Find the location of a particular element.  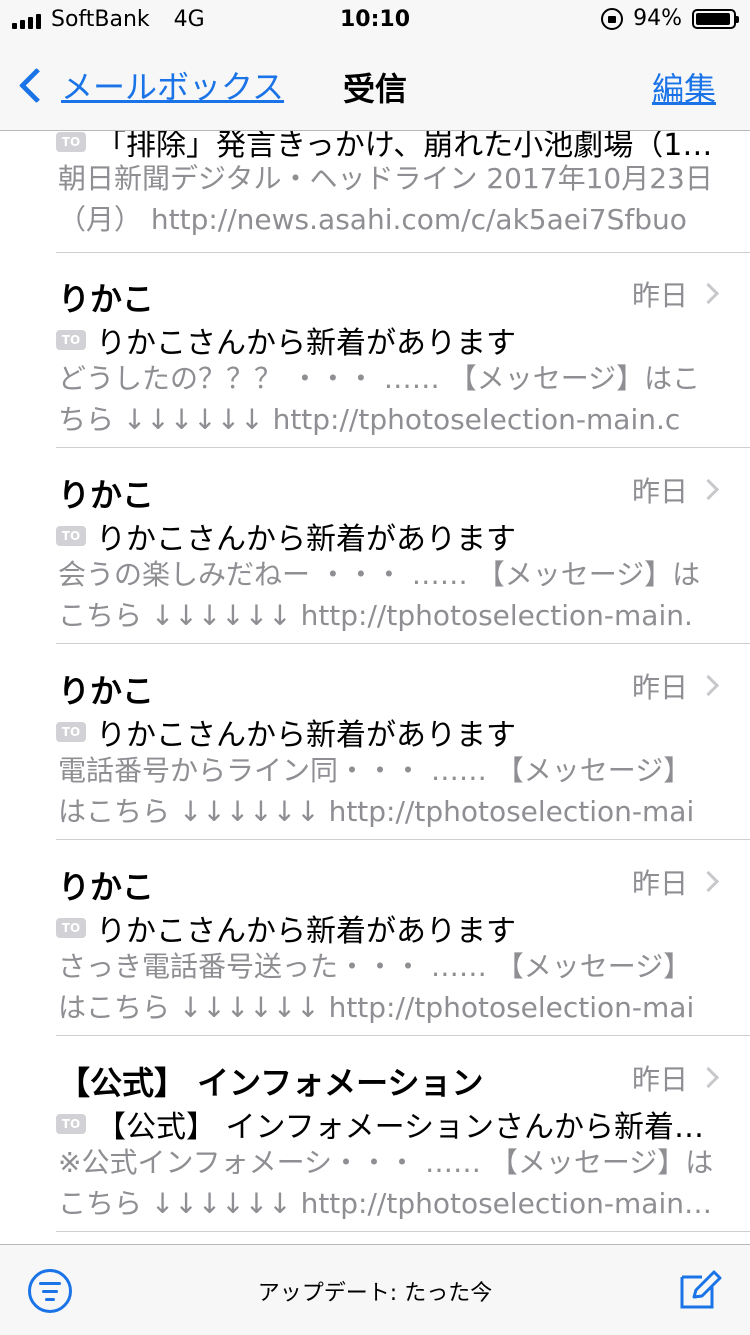

orientation-lock-icon is located at coordinates (612, 18).